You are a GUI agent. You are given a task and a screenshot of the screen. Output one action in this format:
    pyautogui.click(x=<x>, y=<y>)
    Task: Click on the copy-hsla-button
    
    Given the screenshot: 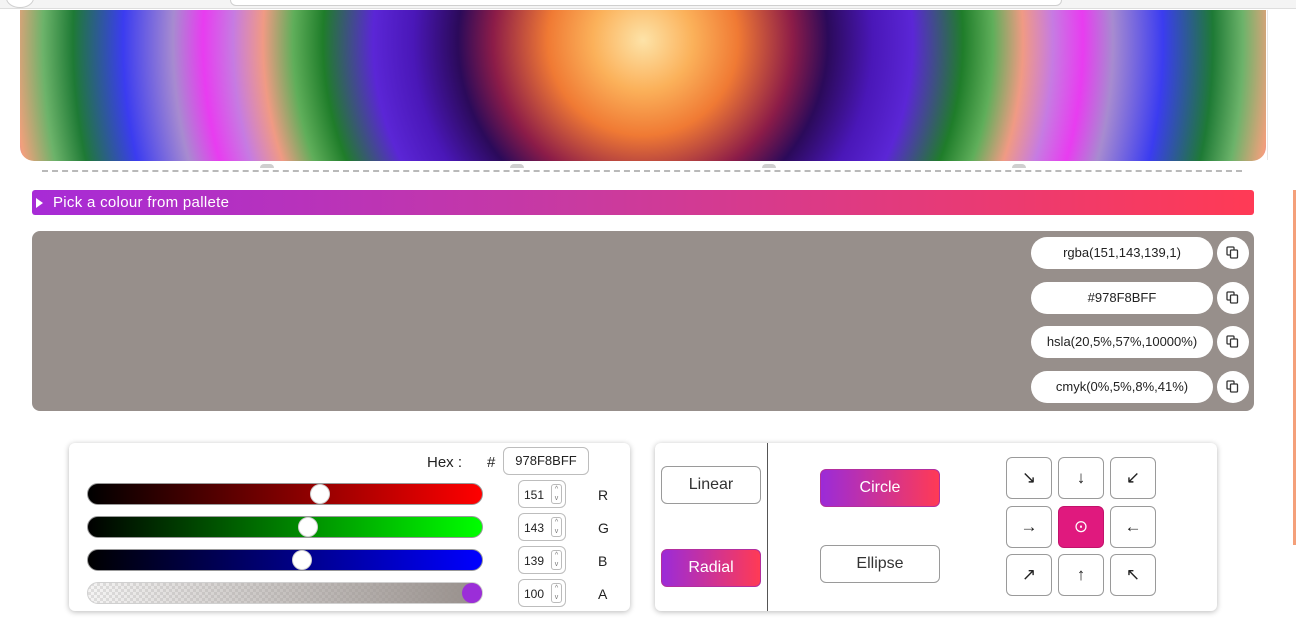 What is the action you would take?
    pyautogui.click(x=1233, y=342)
    